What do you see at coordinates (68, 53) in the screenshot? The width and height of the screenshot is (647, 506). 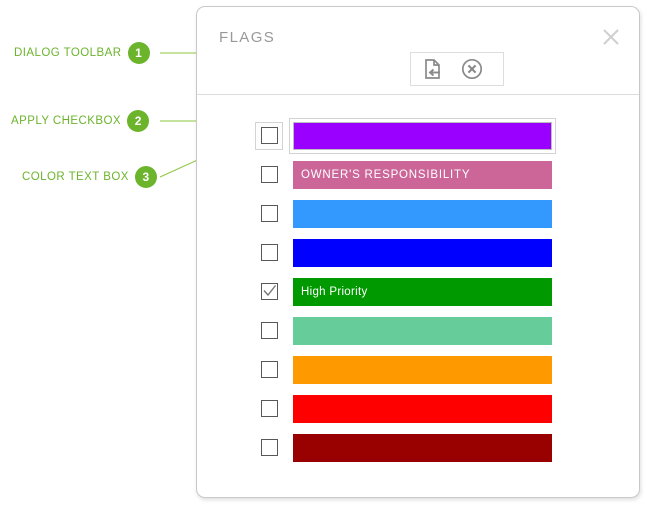 I see `callout-label: DIALOG TOOLBAR` at bounding box center [68, 53].